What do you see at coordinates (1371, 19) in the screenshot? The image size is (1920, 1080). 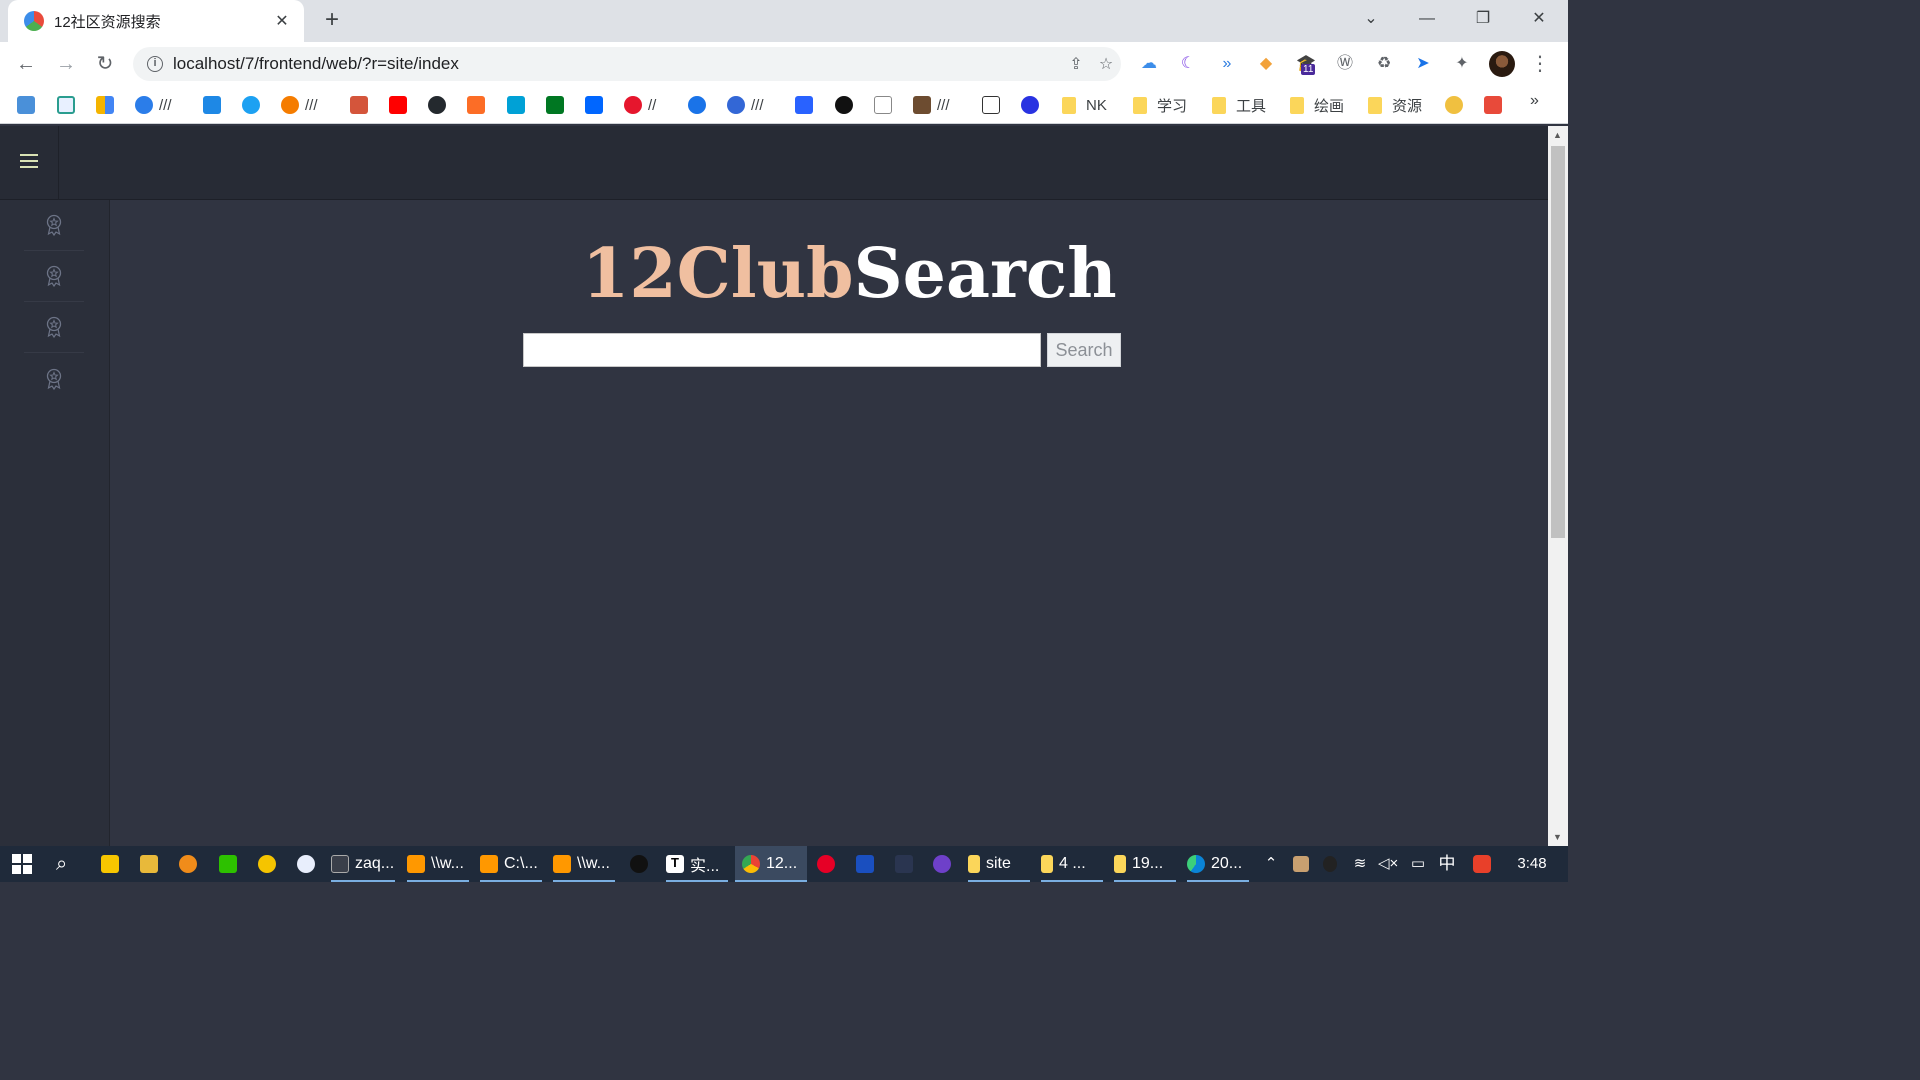 I see `tab-search-button: ⌄` at bounding box center [1371, 19].